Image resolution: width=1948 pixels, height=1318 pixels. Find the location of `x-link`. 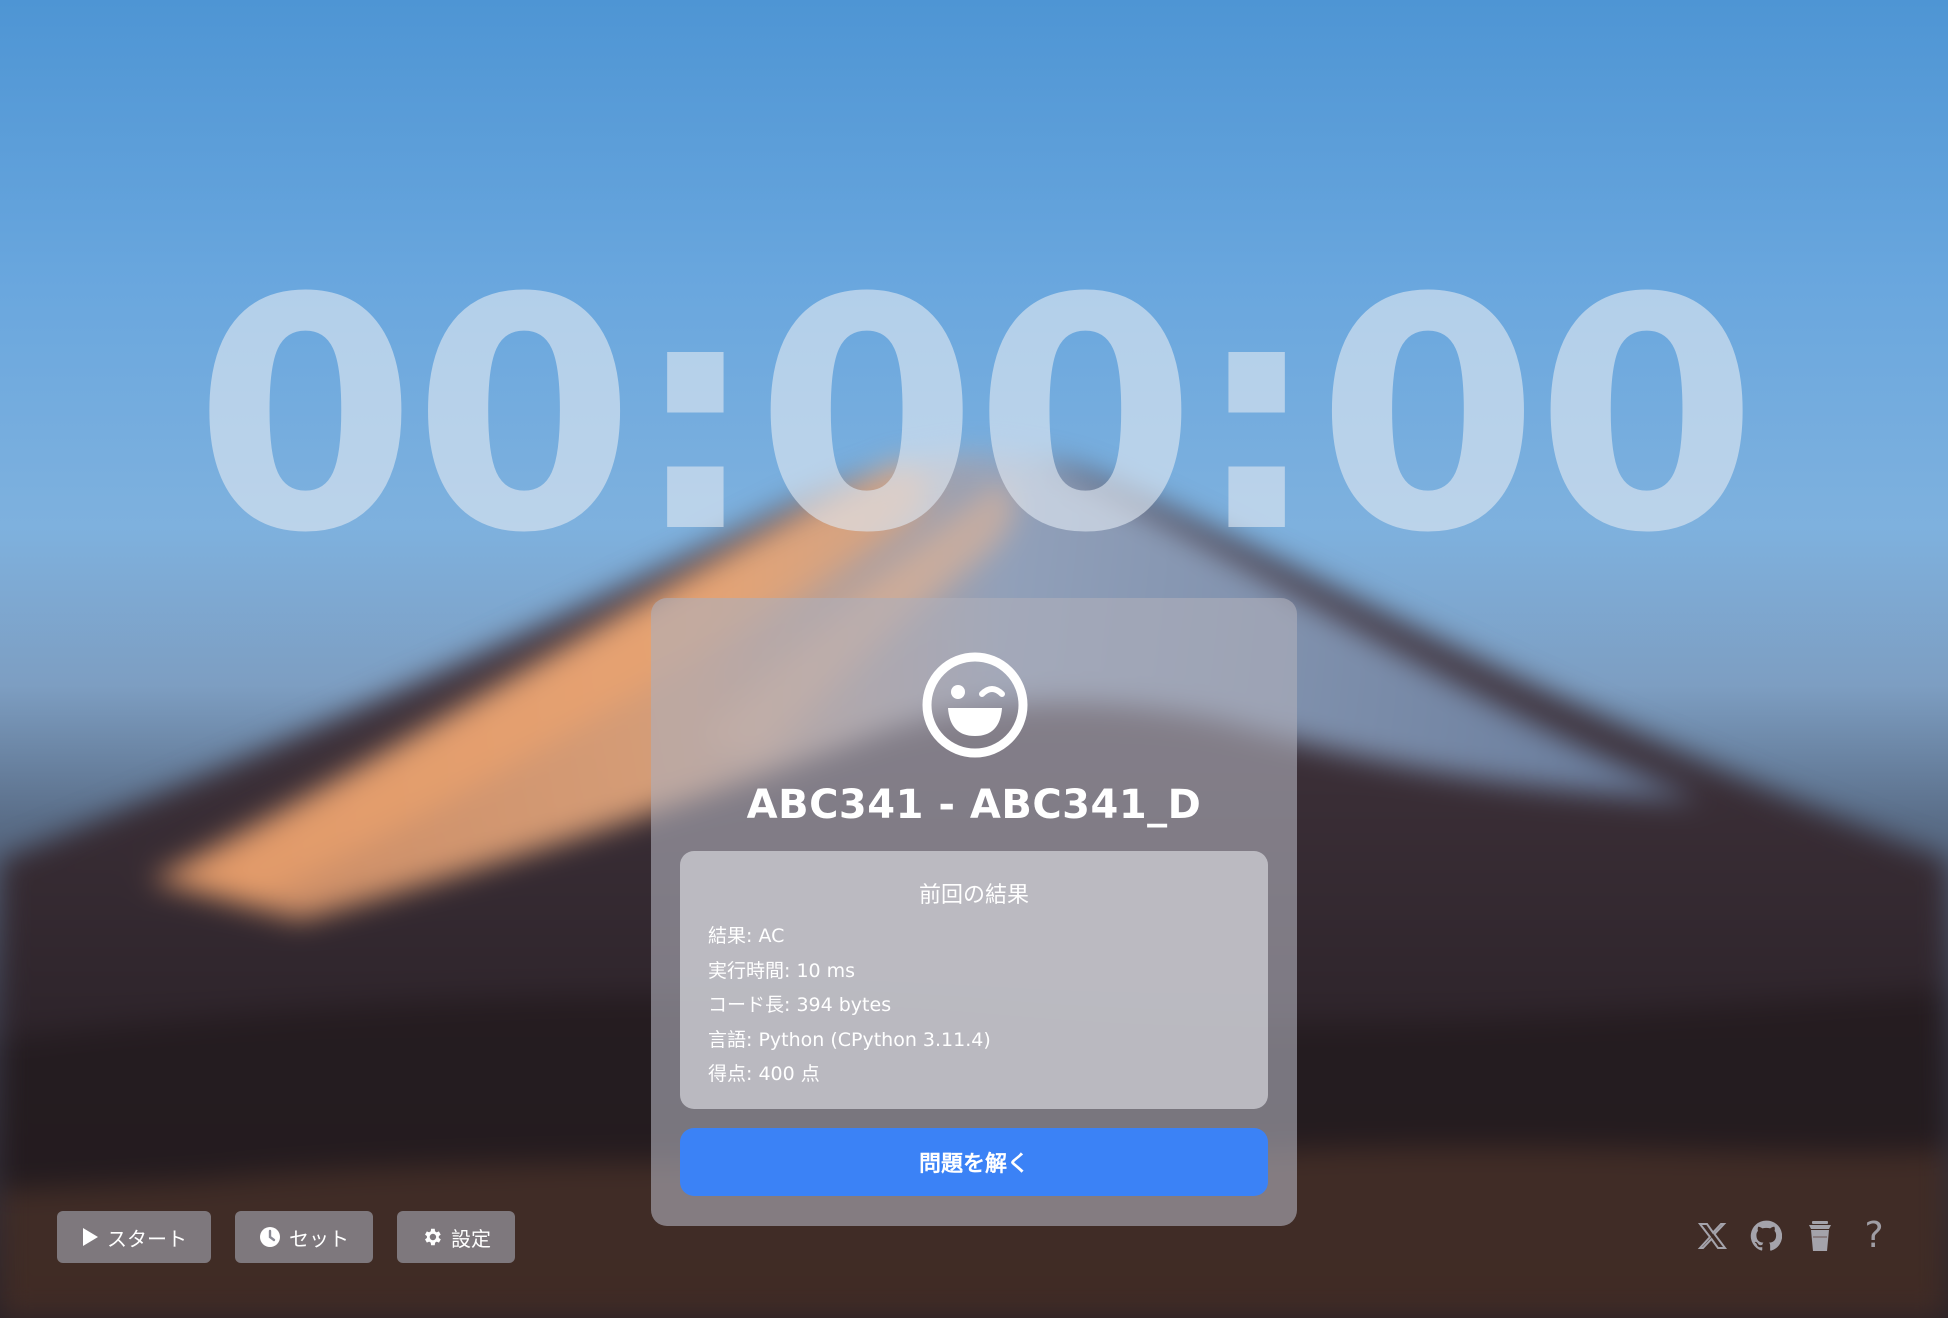

x-link is located at coordinates (1712, 1236).